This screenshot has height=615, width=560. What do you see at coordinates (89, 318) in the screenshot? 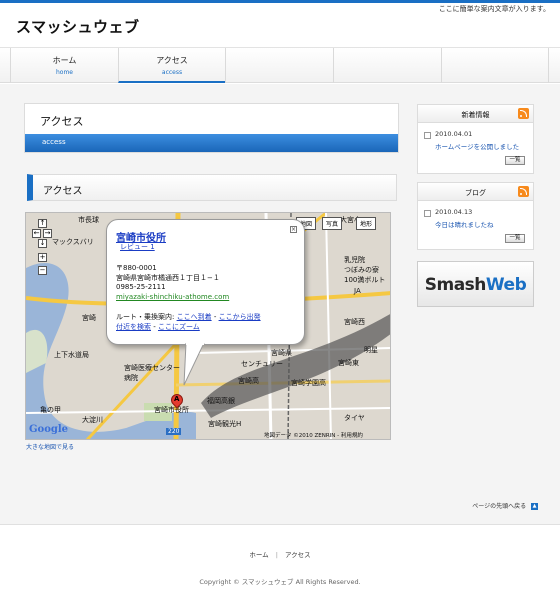
I see `map-label: 宮崎` at bounding box center [89, 318].